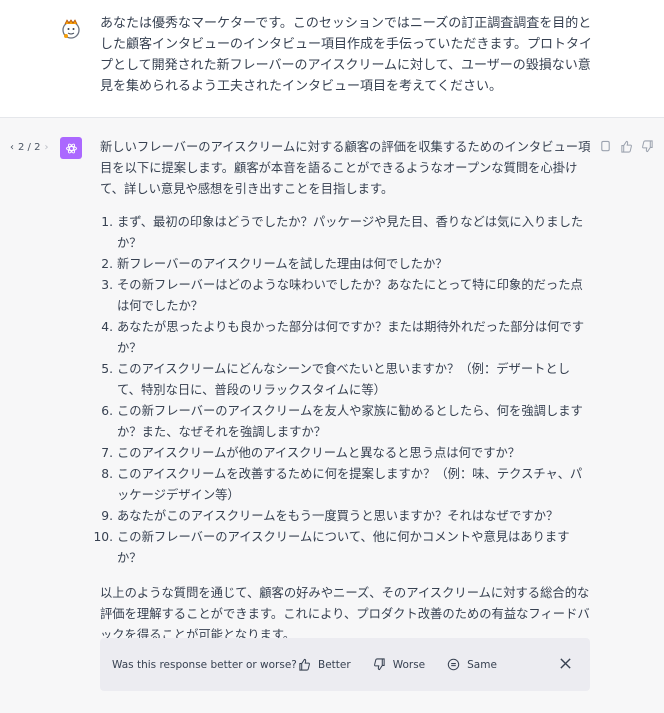  I want to click on list-item: 2. 新フレーバーのアイスクリームを試した理由は何でしたか？, so click(346, 264).